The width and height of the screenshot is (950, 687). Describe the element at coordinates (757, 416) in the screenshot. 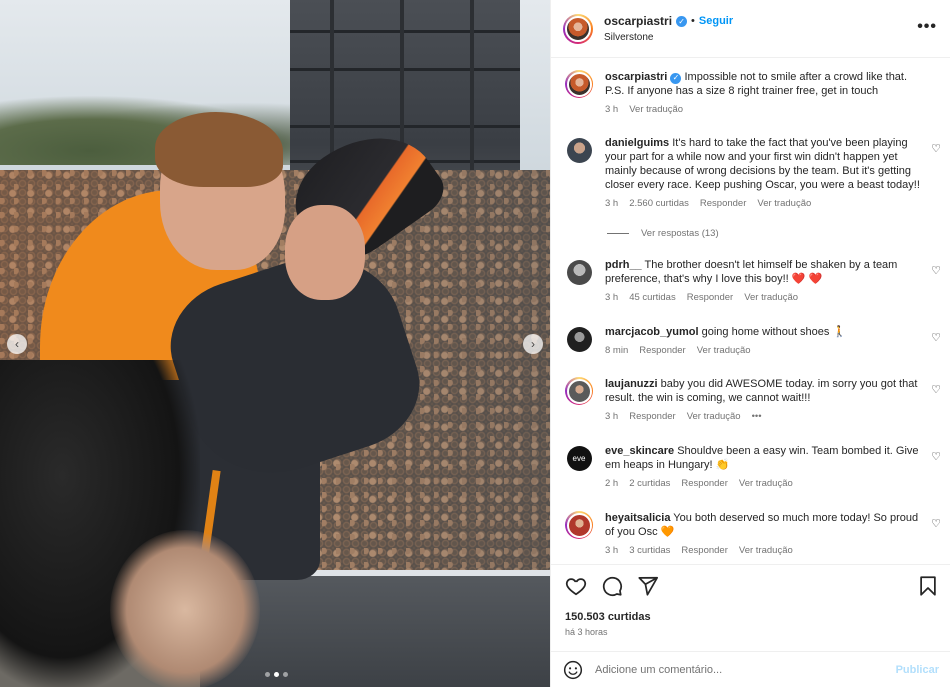

I see `comment-more-icon: •••` at that location.